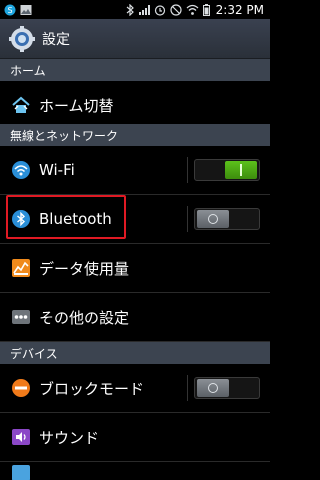 The image size is (320, 480). Describe the element at coordinates (21, 268) in the screenshot. I see `data-usage-icon` at that location.